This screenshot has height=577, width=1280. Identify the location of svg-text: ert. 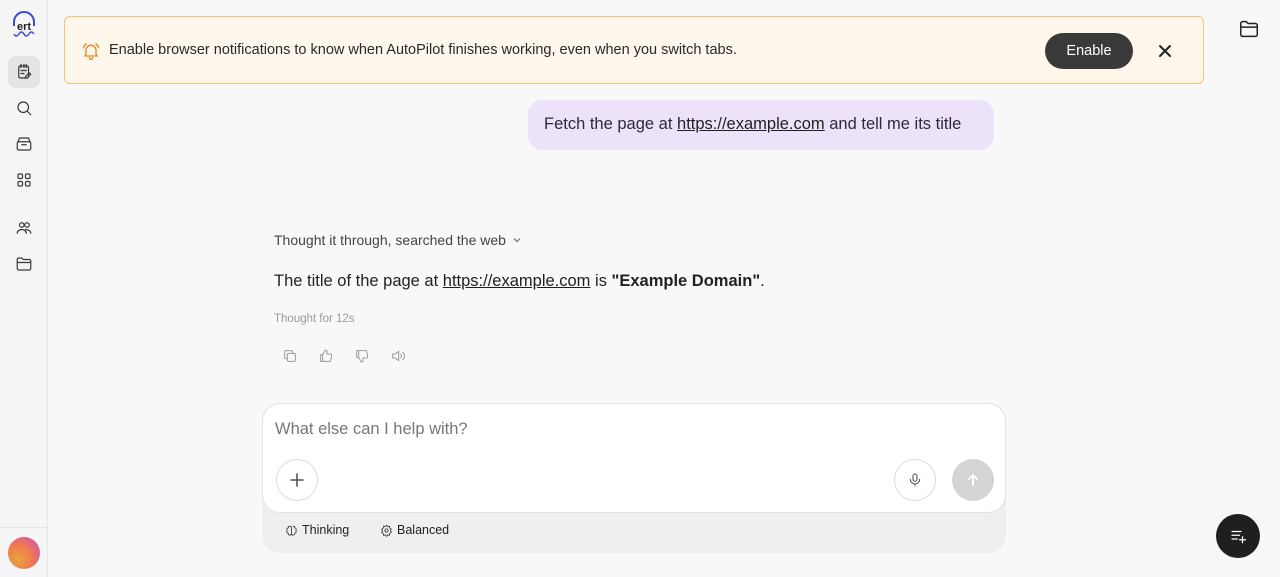
(24, 27).